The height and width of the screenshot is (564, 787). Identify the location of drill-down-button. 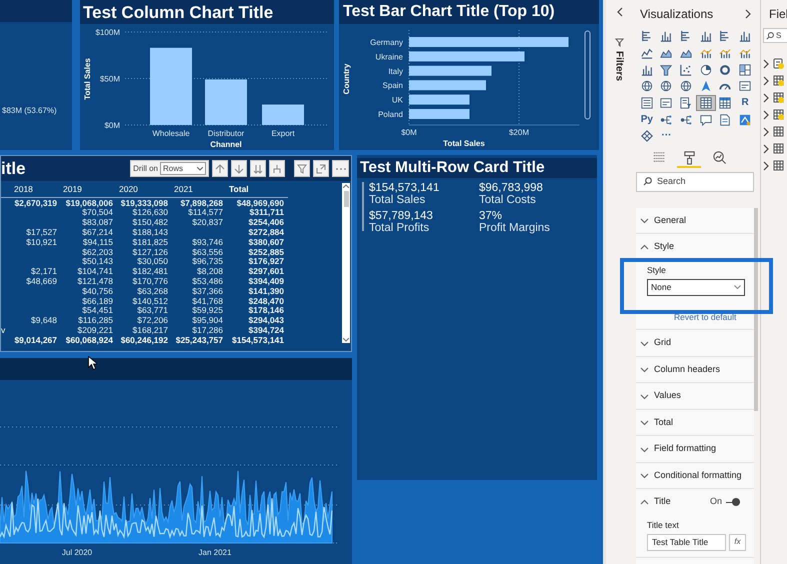
(239, 168).